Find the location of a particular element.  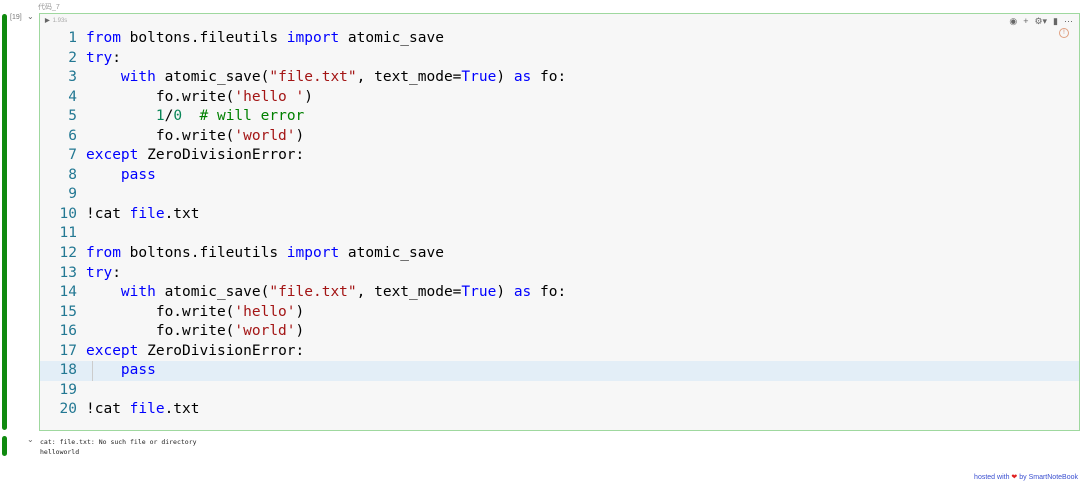

line-number: 18 is located at coordinates (68, 370).